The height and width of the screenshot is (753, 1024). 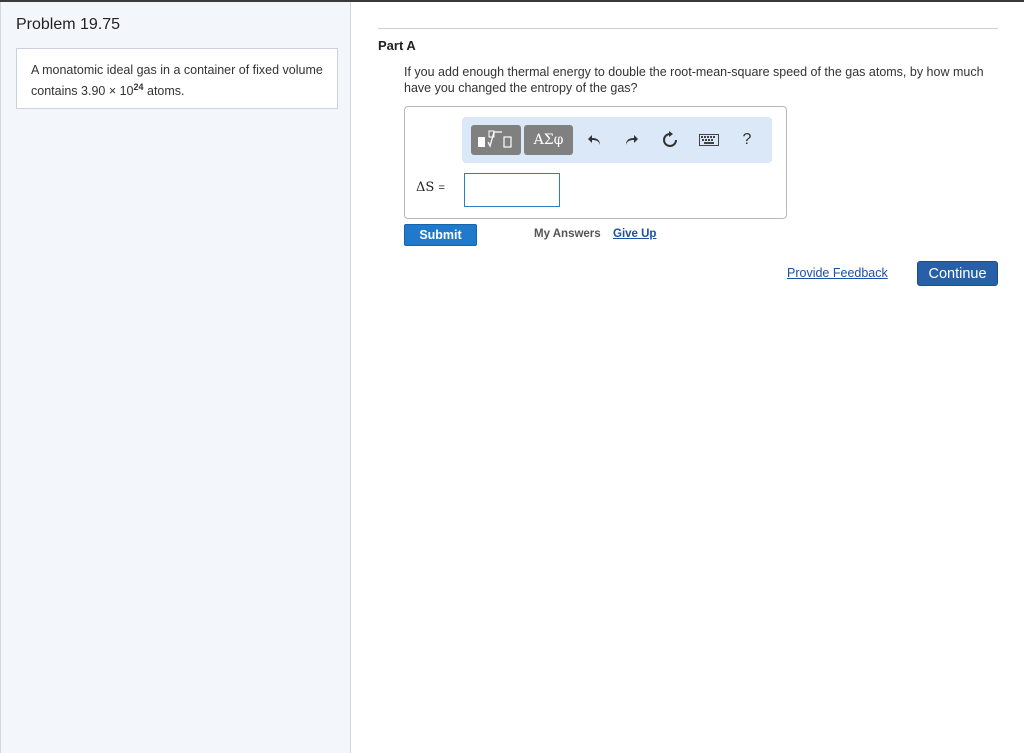 I want to click on math-toolbar: ΑΣφ ?, so click(x=617, y=140).